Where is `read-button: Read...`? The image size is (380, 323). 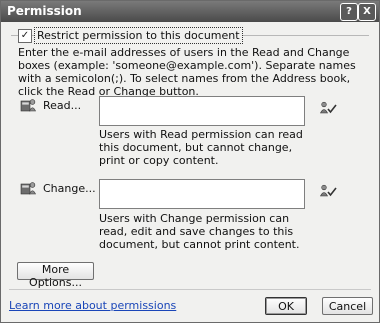 read-button: Read... is located at coordinates (62, 105).